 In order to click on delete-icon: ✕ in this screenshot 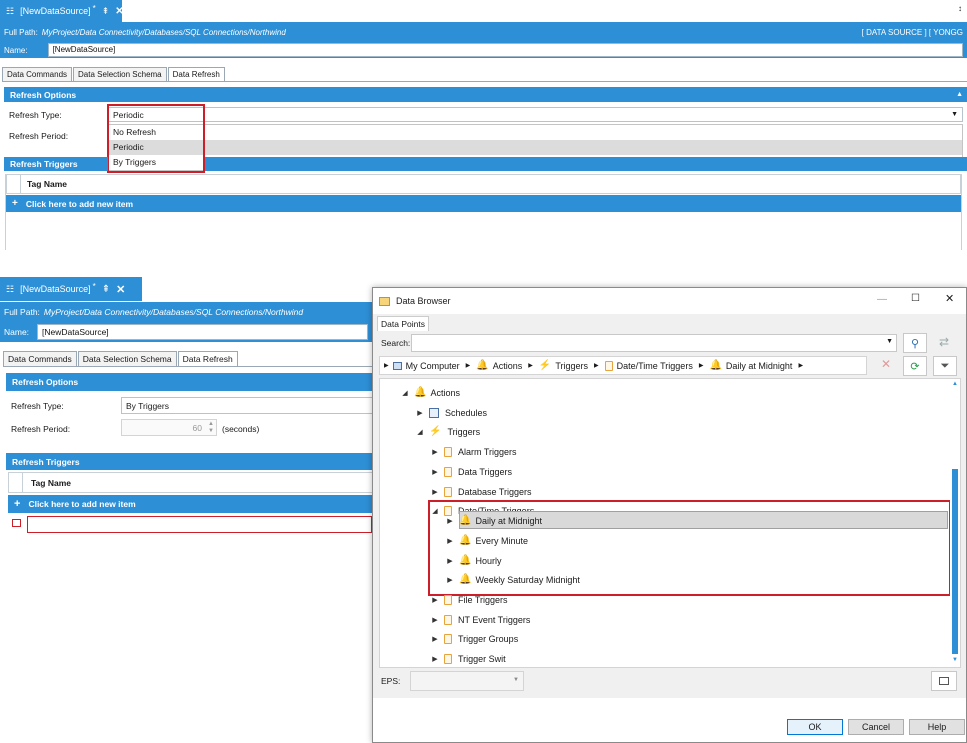, I will do `click(886, 366)`.